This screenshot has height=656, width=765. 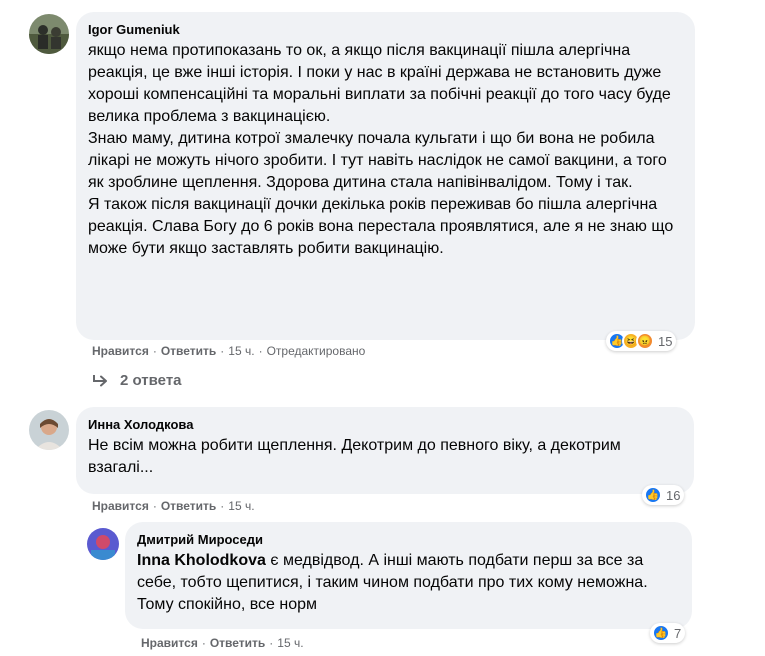 What do you see at coordinates (673, 495) in the screenshot?
I see `reaction-count: 16` at bounding box center [673, 495].